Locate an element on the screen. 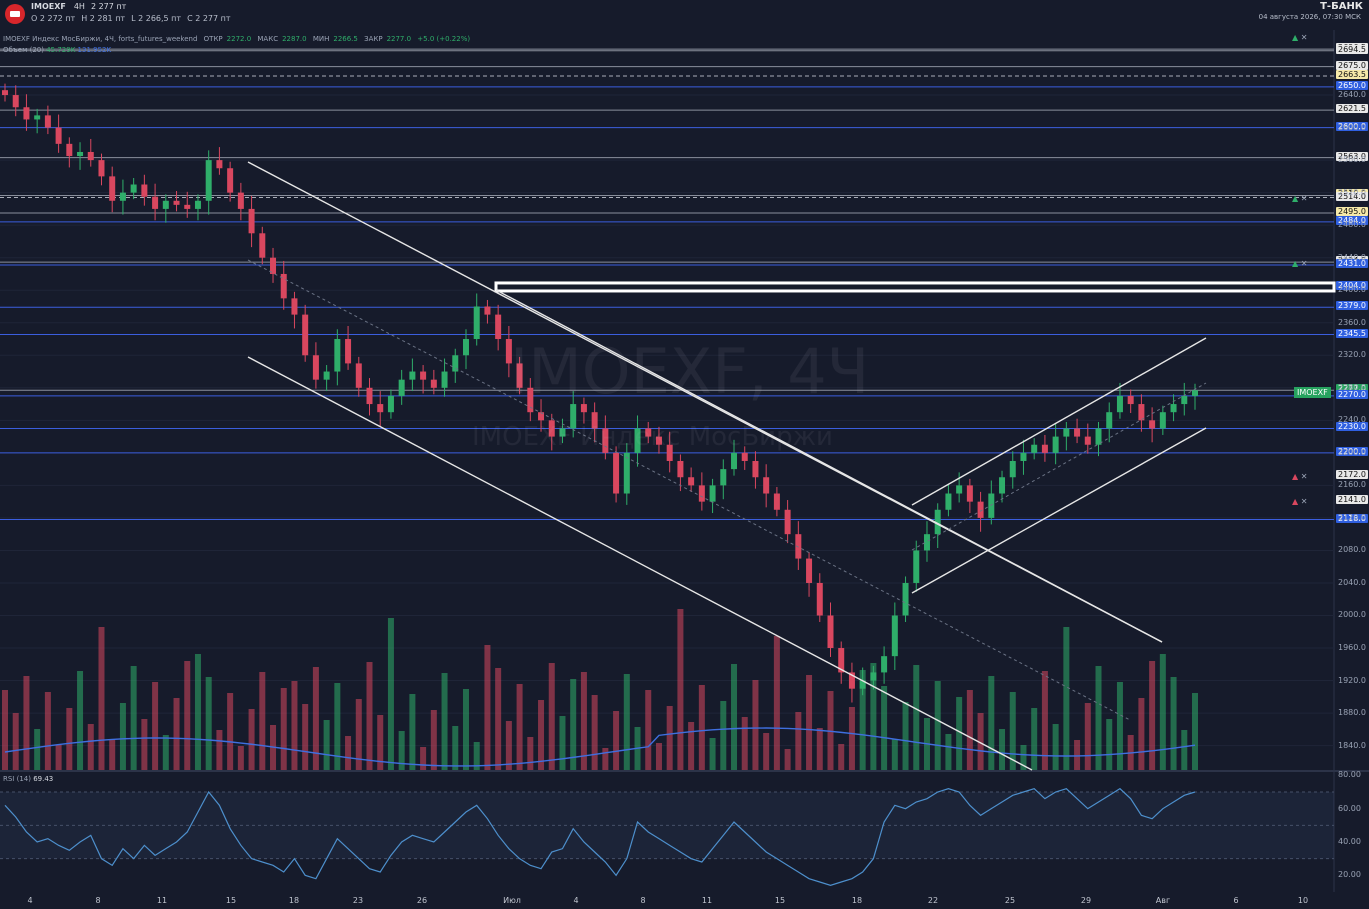  rsi-label: RSI (14) is located at coordinates (17, 779).